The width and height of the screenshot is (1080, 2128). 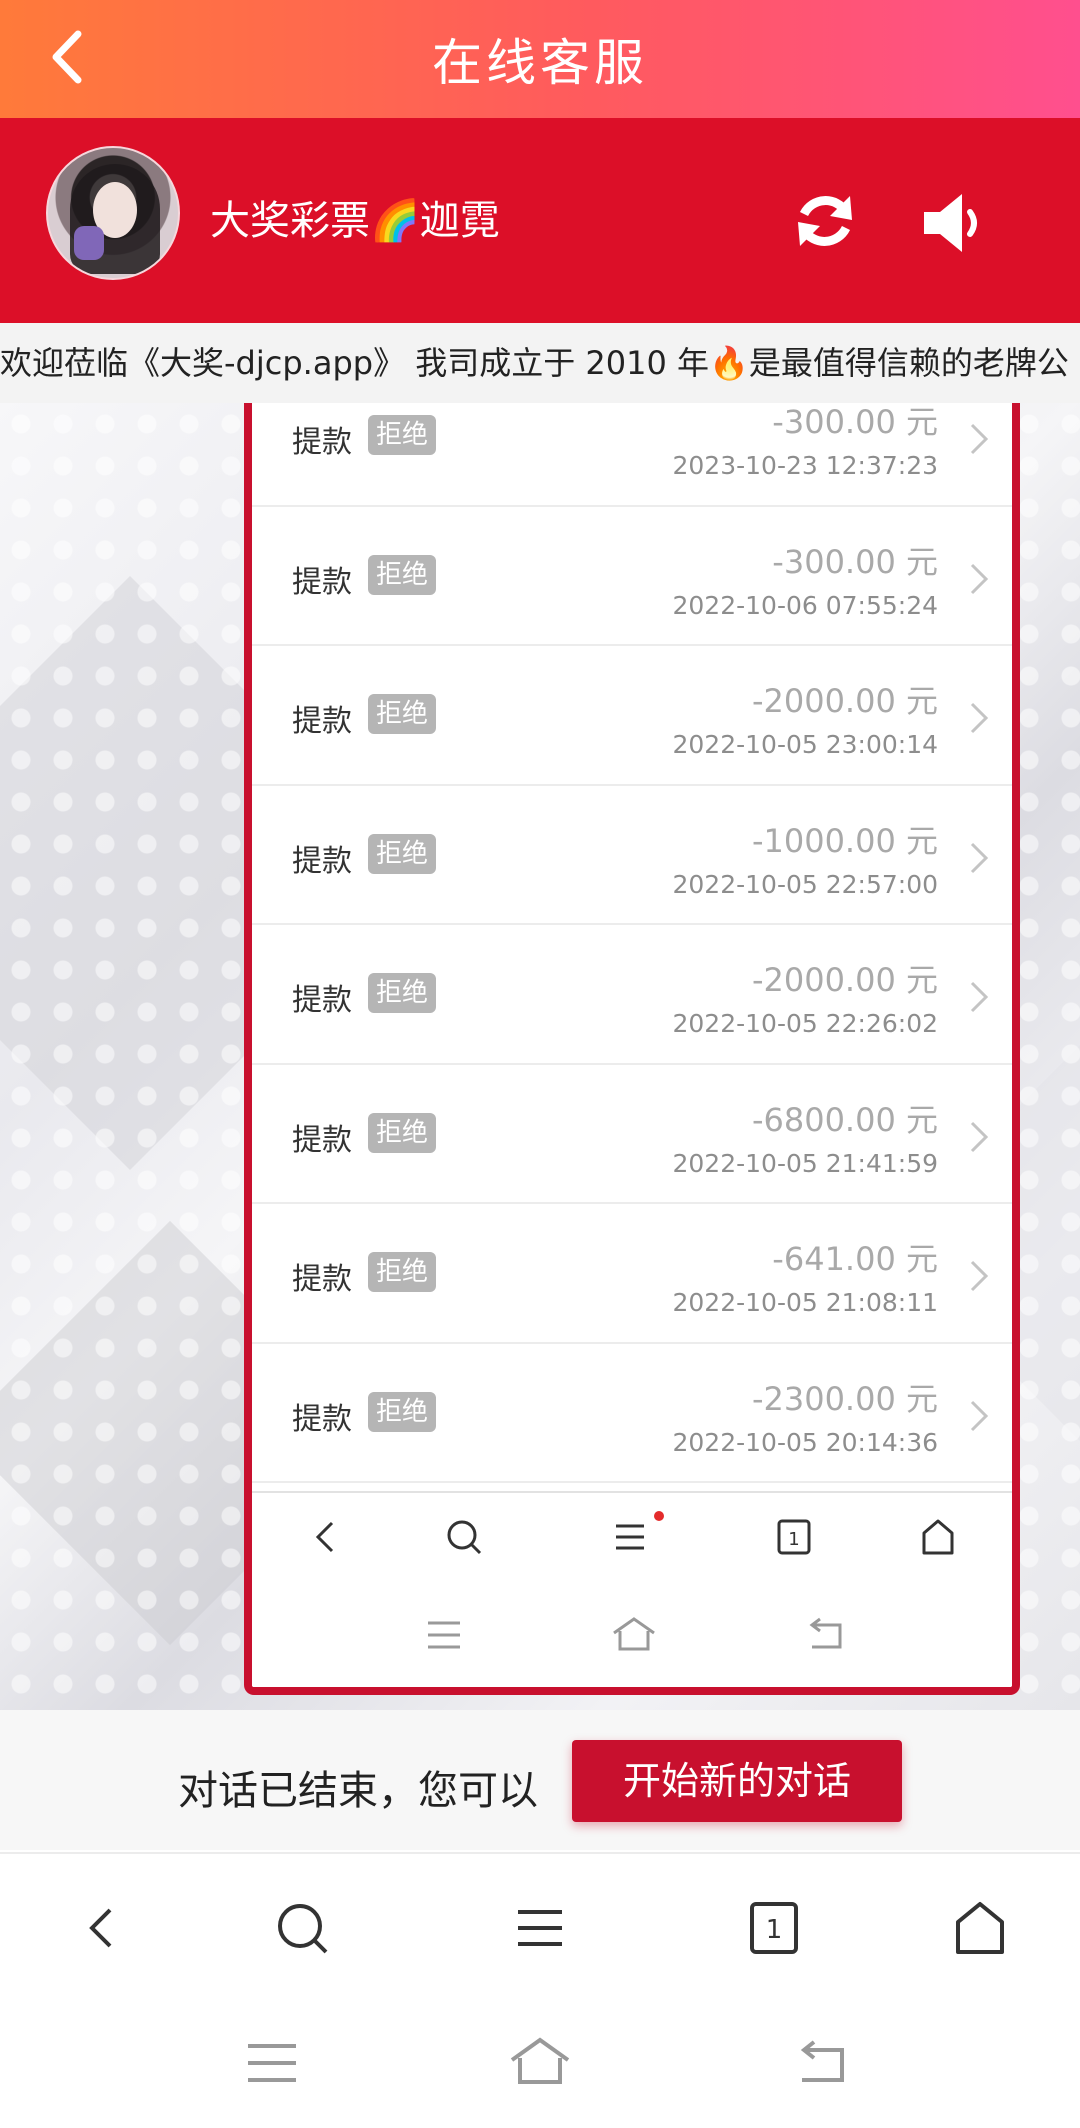 I want to click on screenshot-system-nav, so click(x=632, y=1635).